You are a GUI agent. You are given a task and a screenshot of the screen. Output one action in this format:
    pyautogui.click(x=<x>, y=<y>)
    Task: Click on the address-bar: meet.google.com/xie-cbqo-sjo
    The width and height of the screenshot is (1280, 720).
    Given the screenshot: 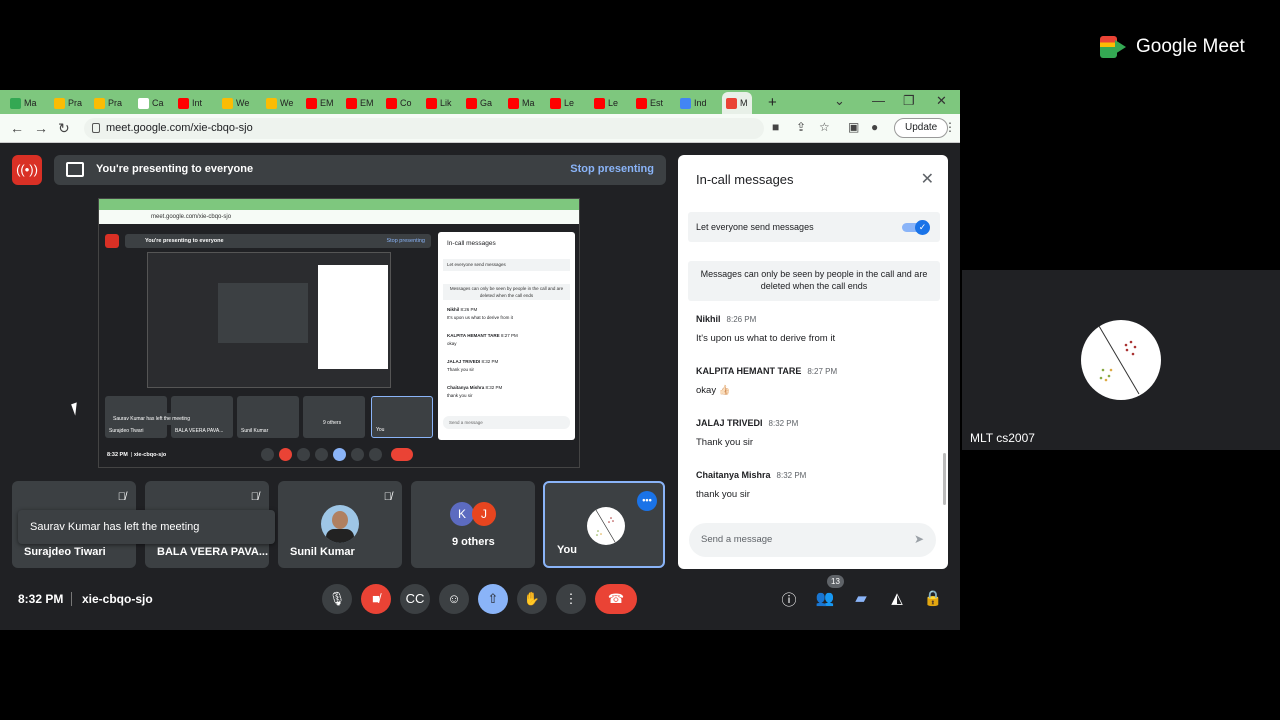 What is the action you would take?
    pyautogui.click(x=424, y=128)
    